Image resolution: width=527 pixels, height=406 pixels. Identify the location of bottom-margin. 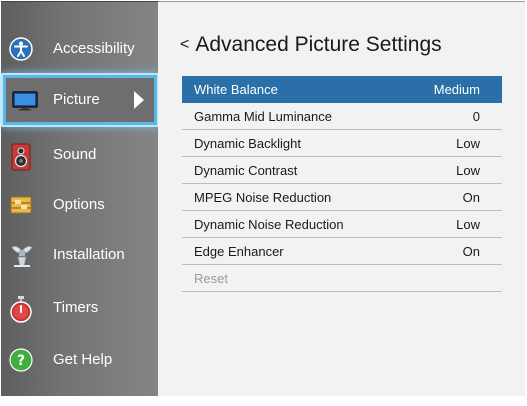
(263, 402).